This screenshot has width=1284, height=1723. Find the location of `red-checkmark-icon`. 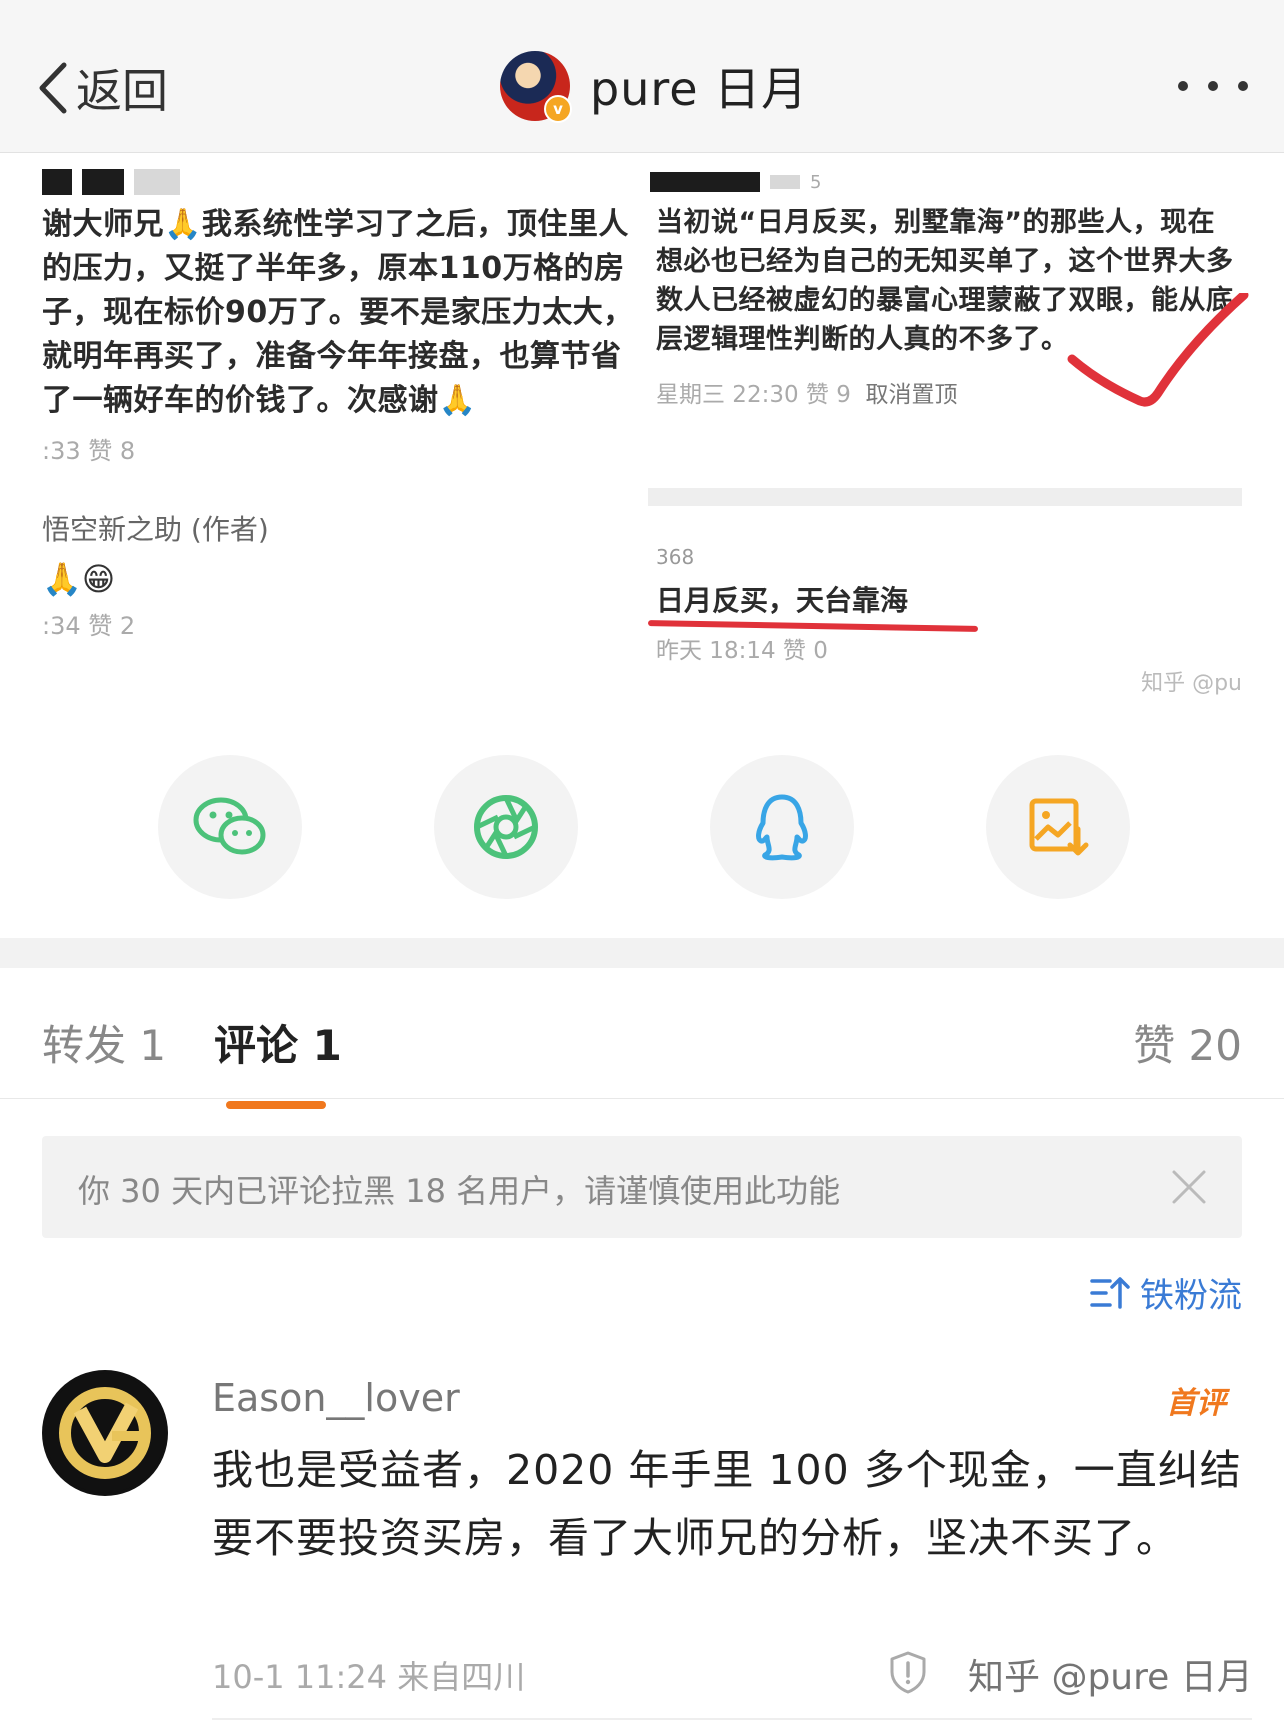

red-checkmark-icon is located at coordinates (1158, 350).